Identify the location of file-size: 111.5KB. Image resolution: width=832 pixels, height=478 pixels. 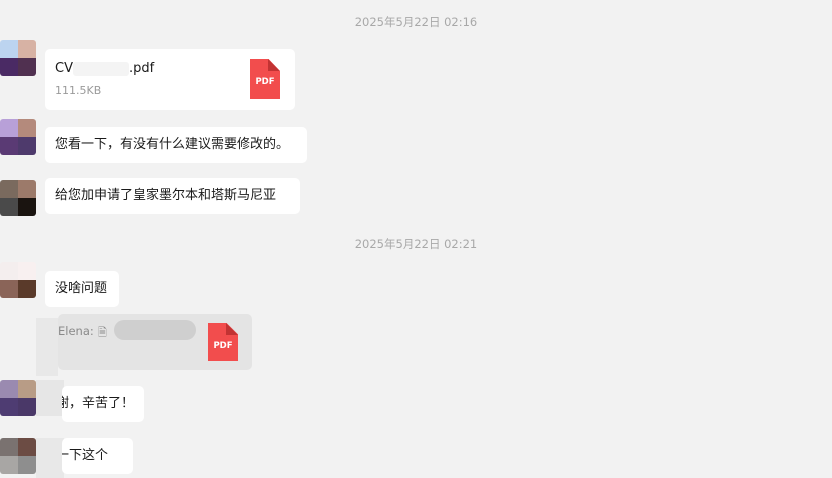
(78, 90).